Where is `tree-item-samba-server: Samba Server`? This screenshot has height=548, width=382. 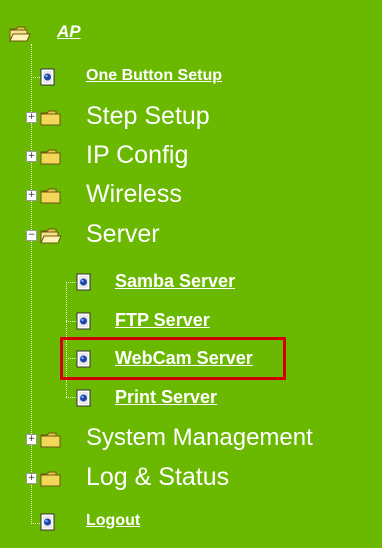 tree-item-samba-server: Samba Server is located at coordinates (150, 282).